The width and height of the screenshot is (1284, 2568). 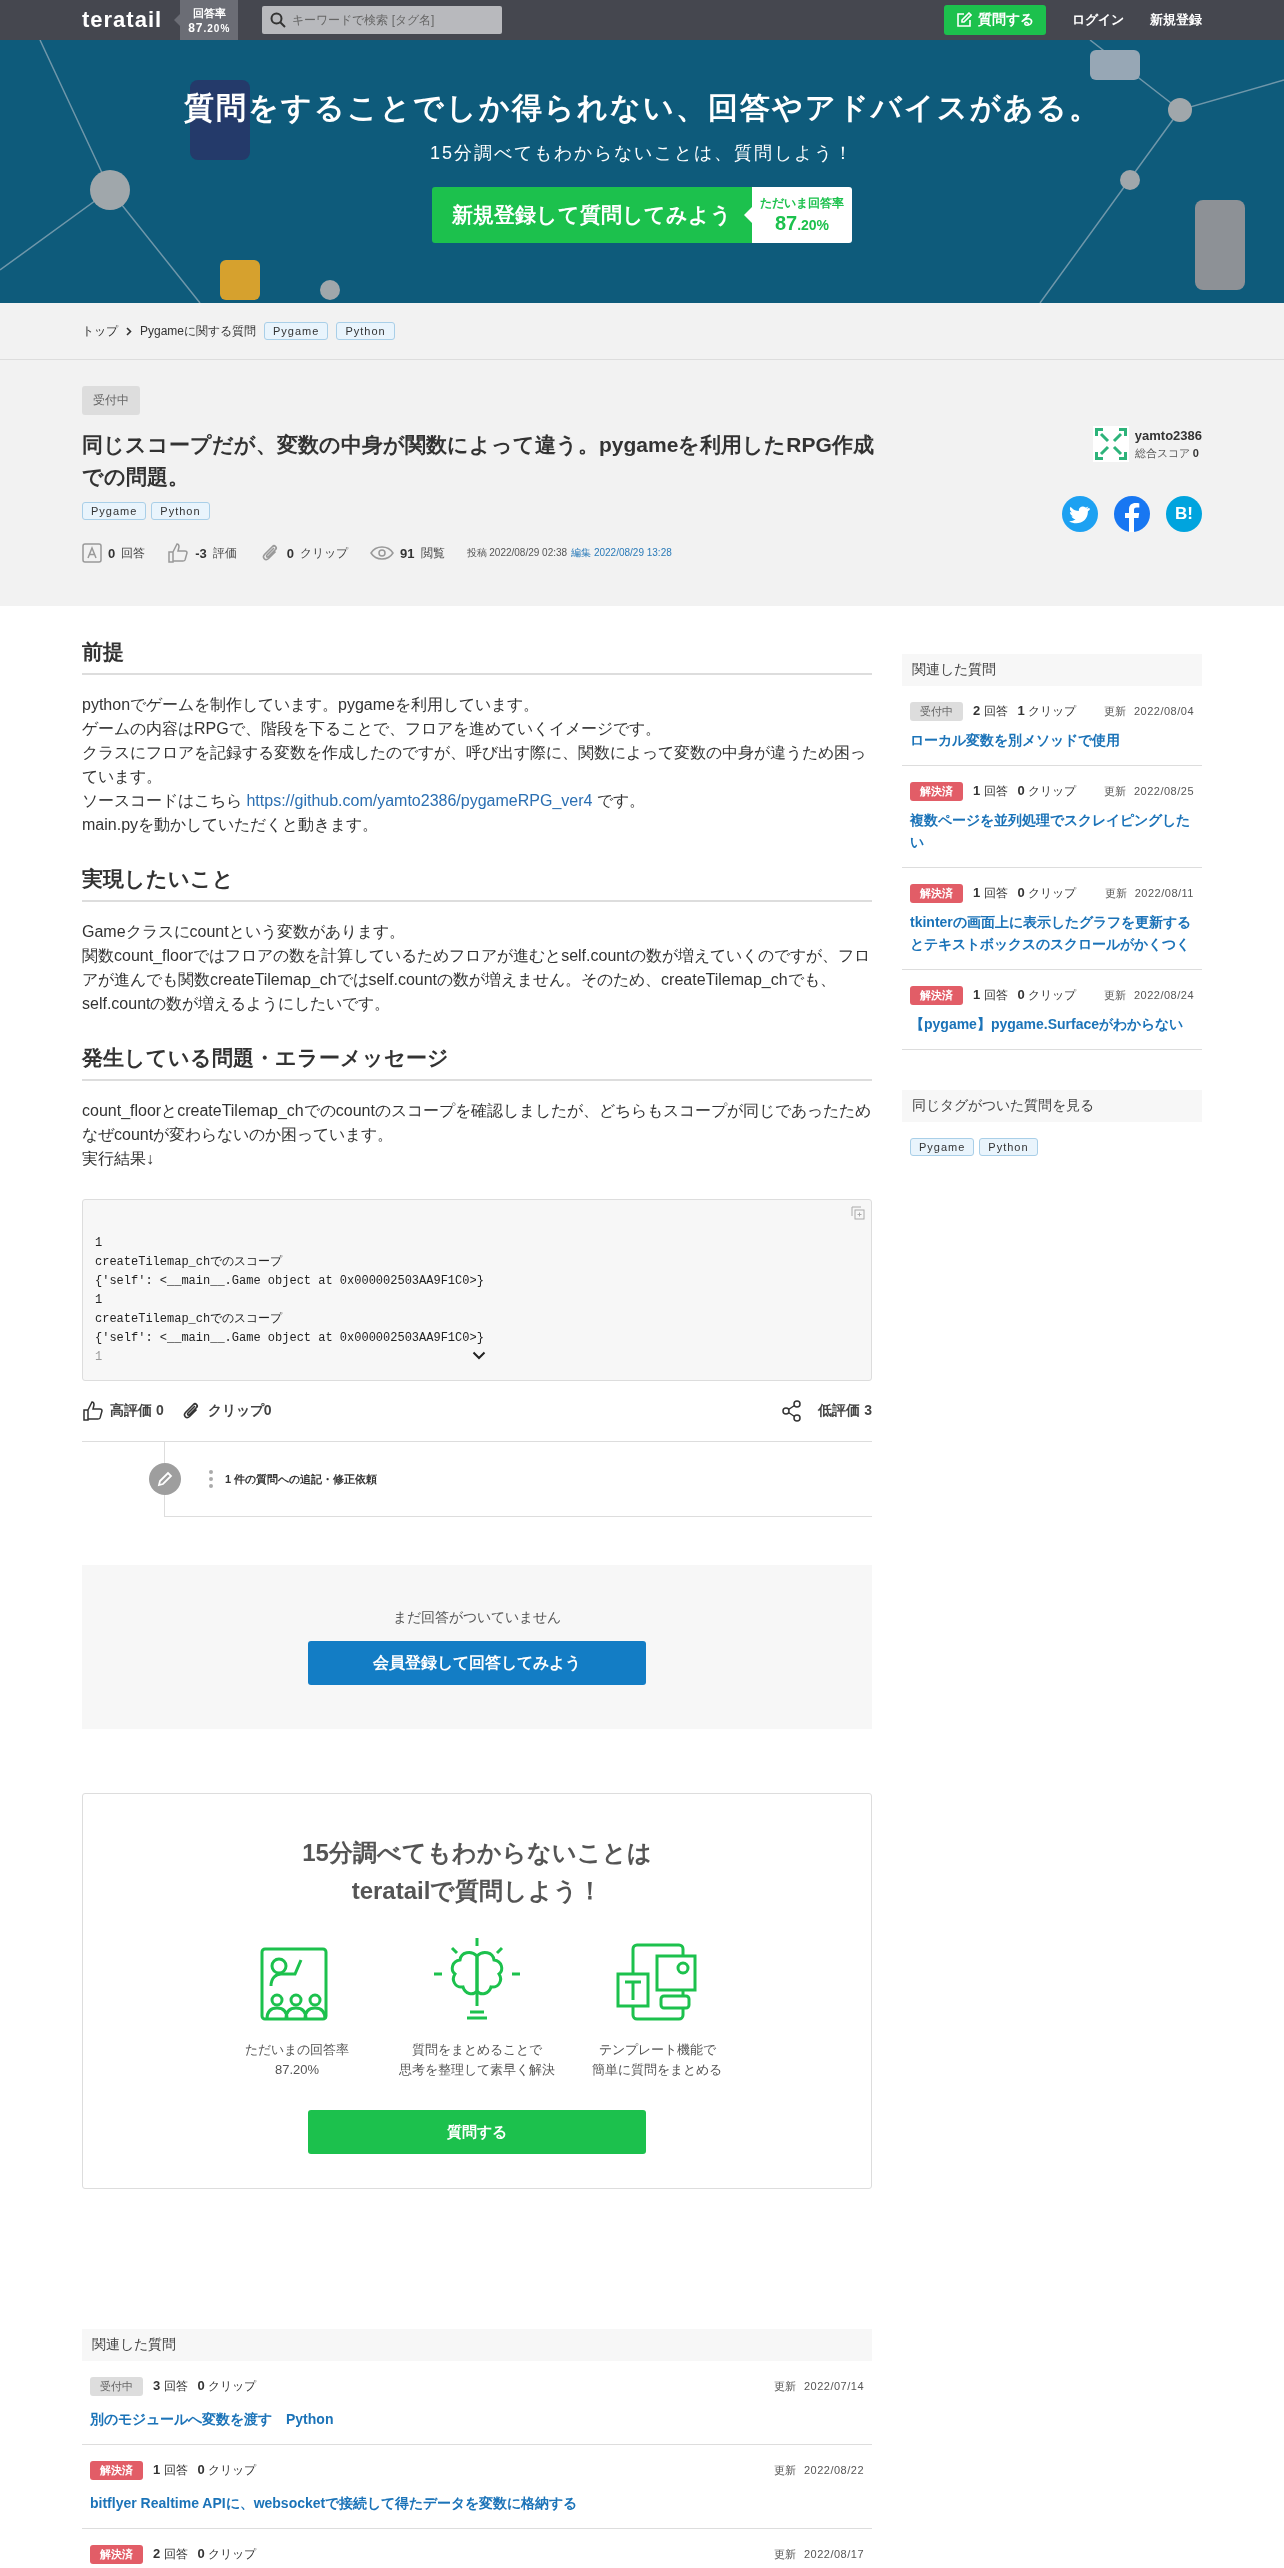 I want to click on stat-value: 91, so click(x=407, y=553).